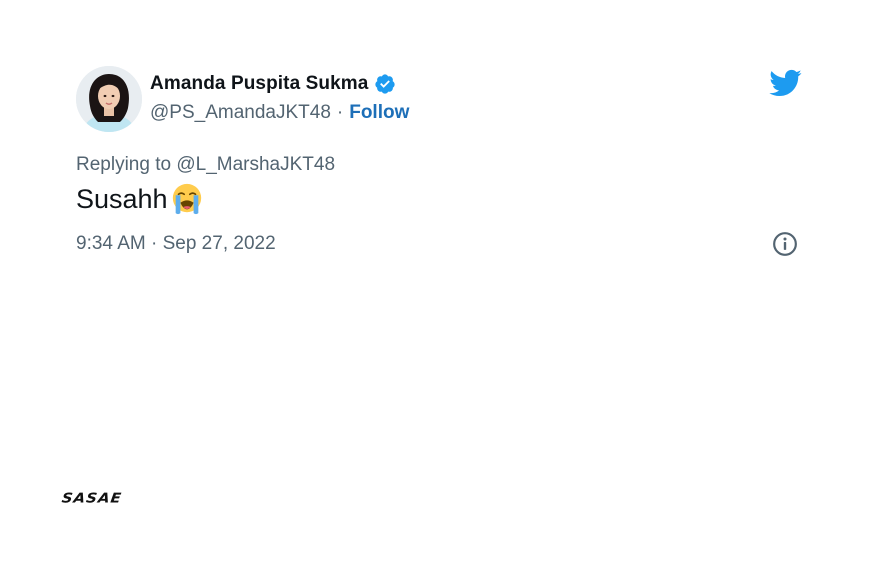  Describe the element at coordinates (785, 83) in the screenshot. I see `twitter-bird-icon` at that location.